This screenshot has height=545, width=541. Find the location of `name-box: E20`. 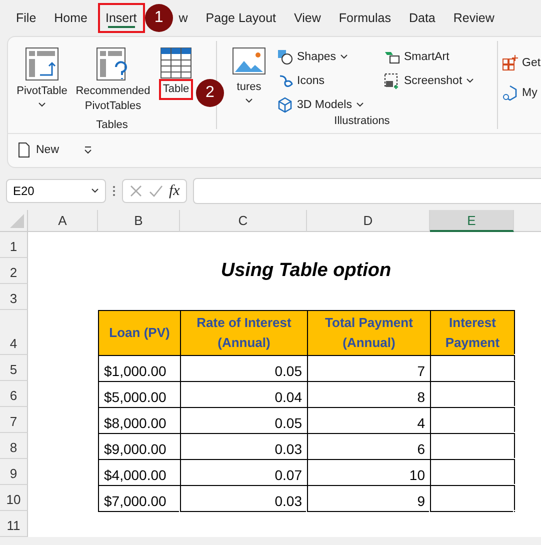

name-box: E20 is located at coordinates (56, 191).